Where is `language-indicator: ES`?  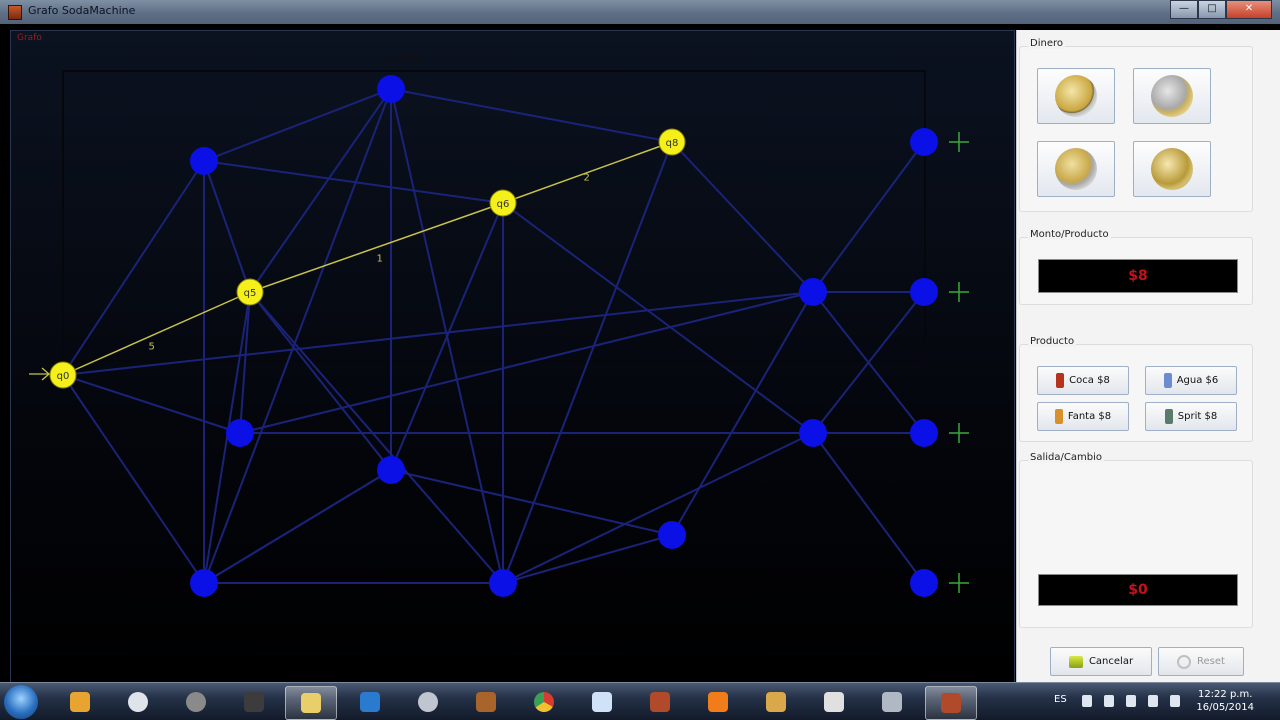 language-indicator: ES is located at coordinates (1060, 699).